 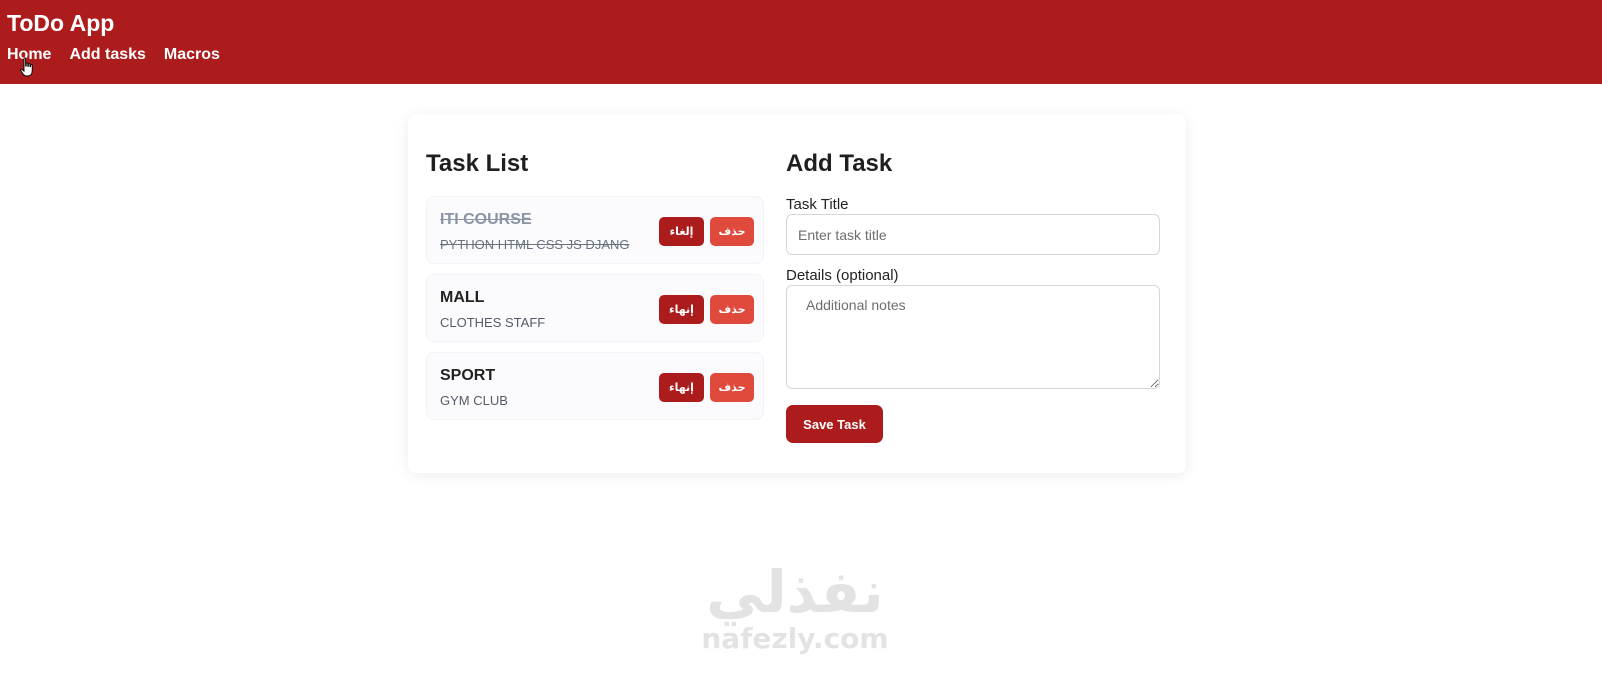 What do you see at coordinates (26, 67) in the screenshot?
I see `hand-pointer-icon` at bounding box center [26, 67].